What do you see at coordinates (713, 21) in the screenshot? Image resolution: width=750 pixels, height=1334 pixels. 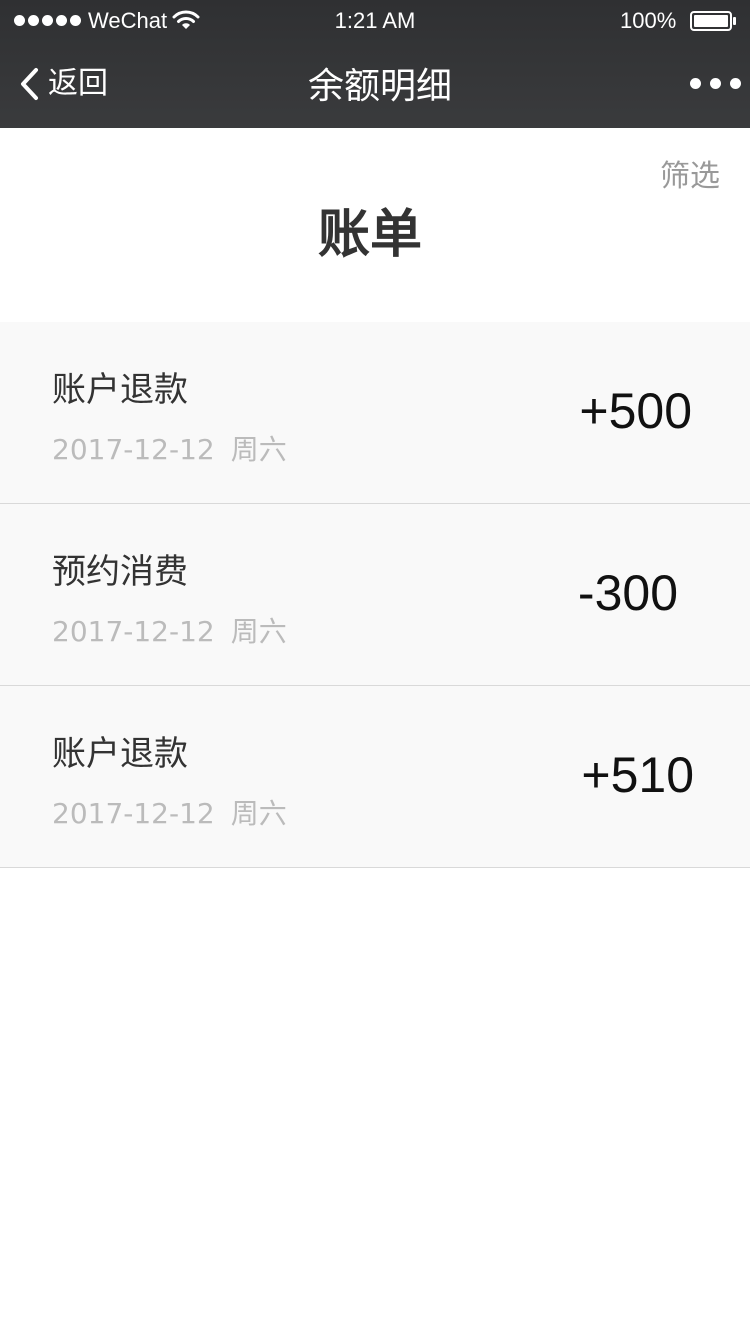 I see `battery-icon` at bounding box center [713, 21].